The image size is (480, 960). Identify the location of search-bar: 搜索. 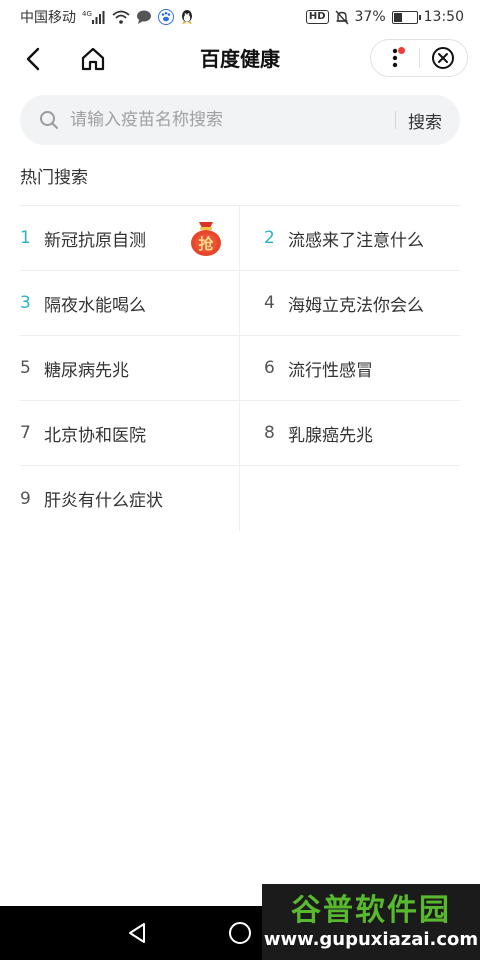
(240, 120).